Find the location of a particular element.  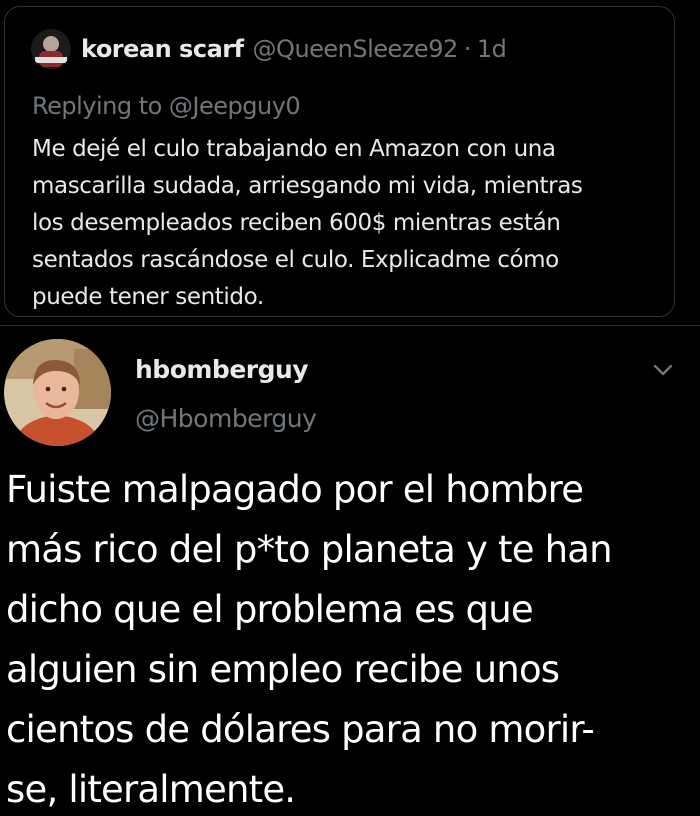

tweet-divider is located at coordinates (350, 325).